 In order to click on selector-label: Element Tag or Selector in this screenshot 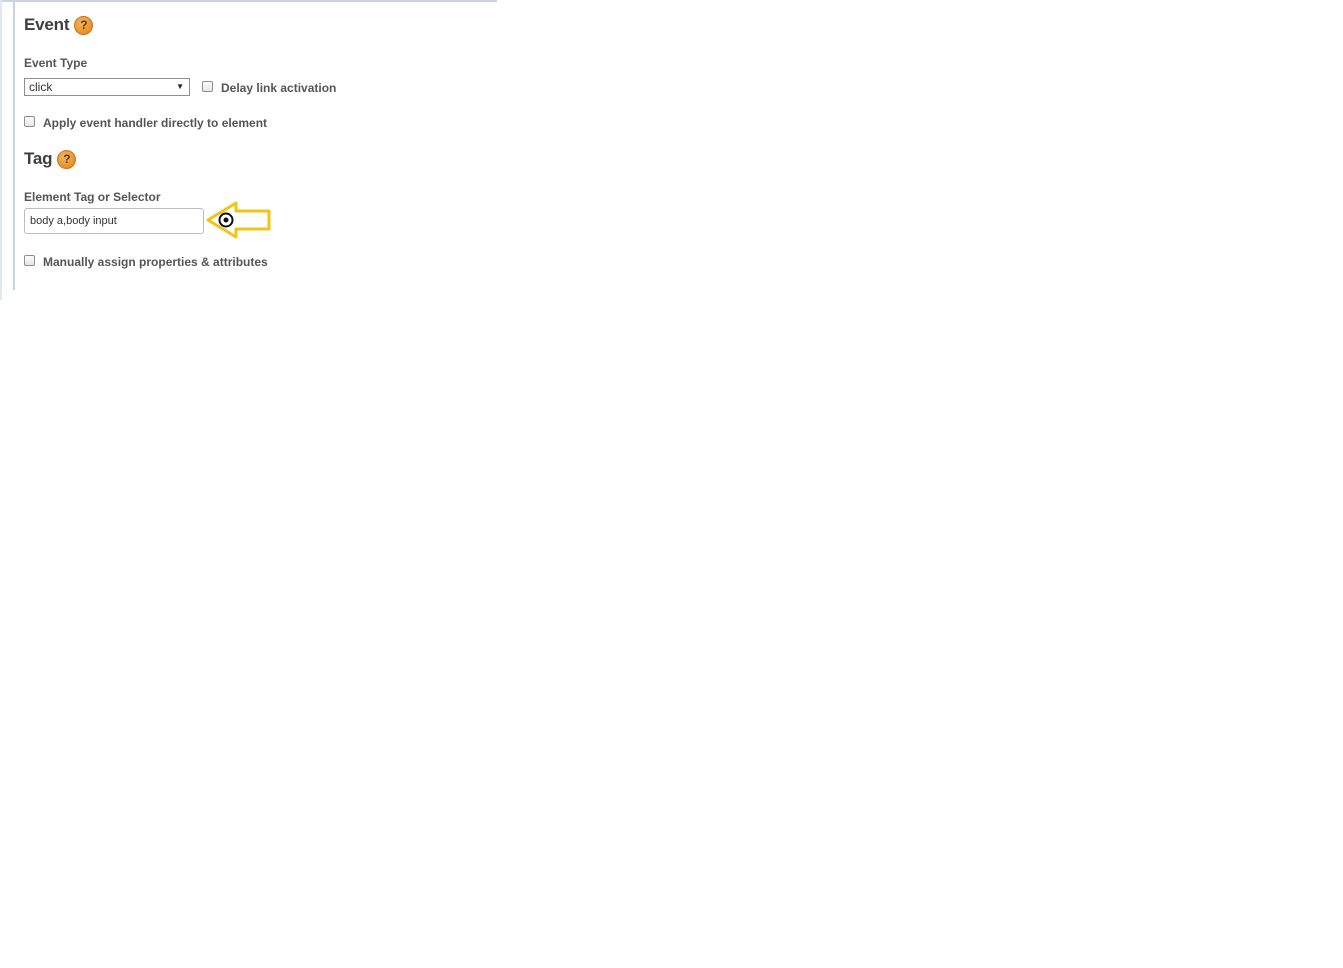, I will do `click(92, 197)`.